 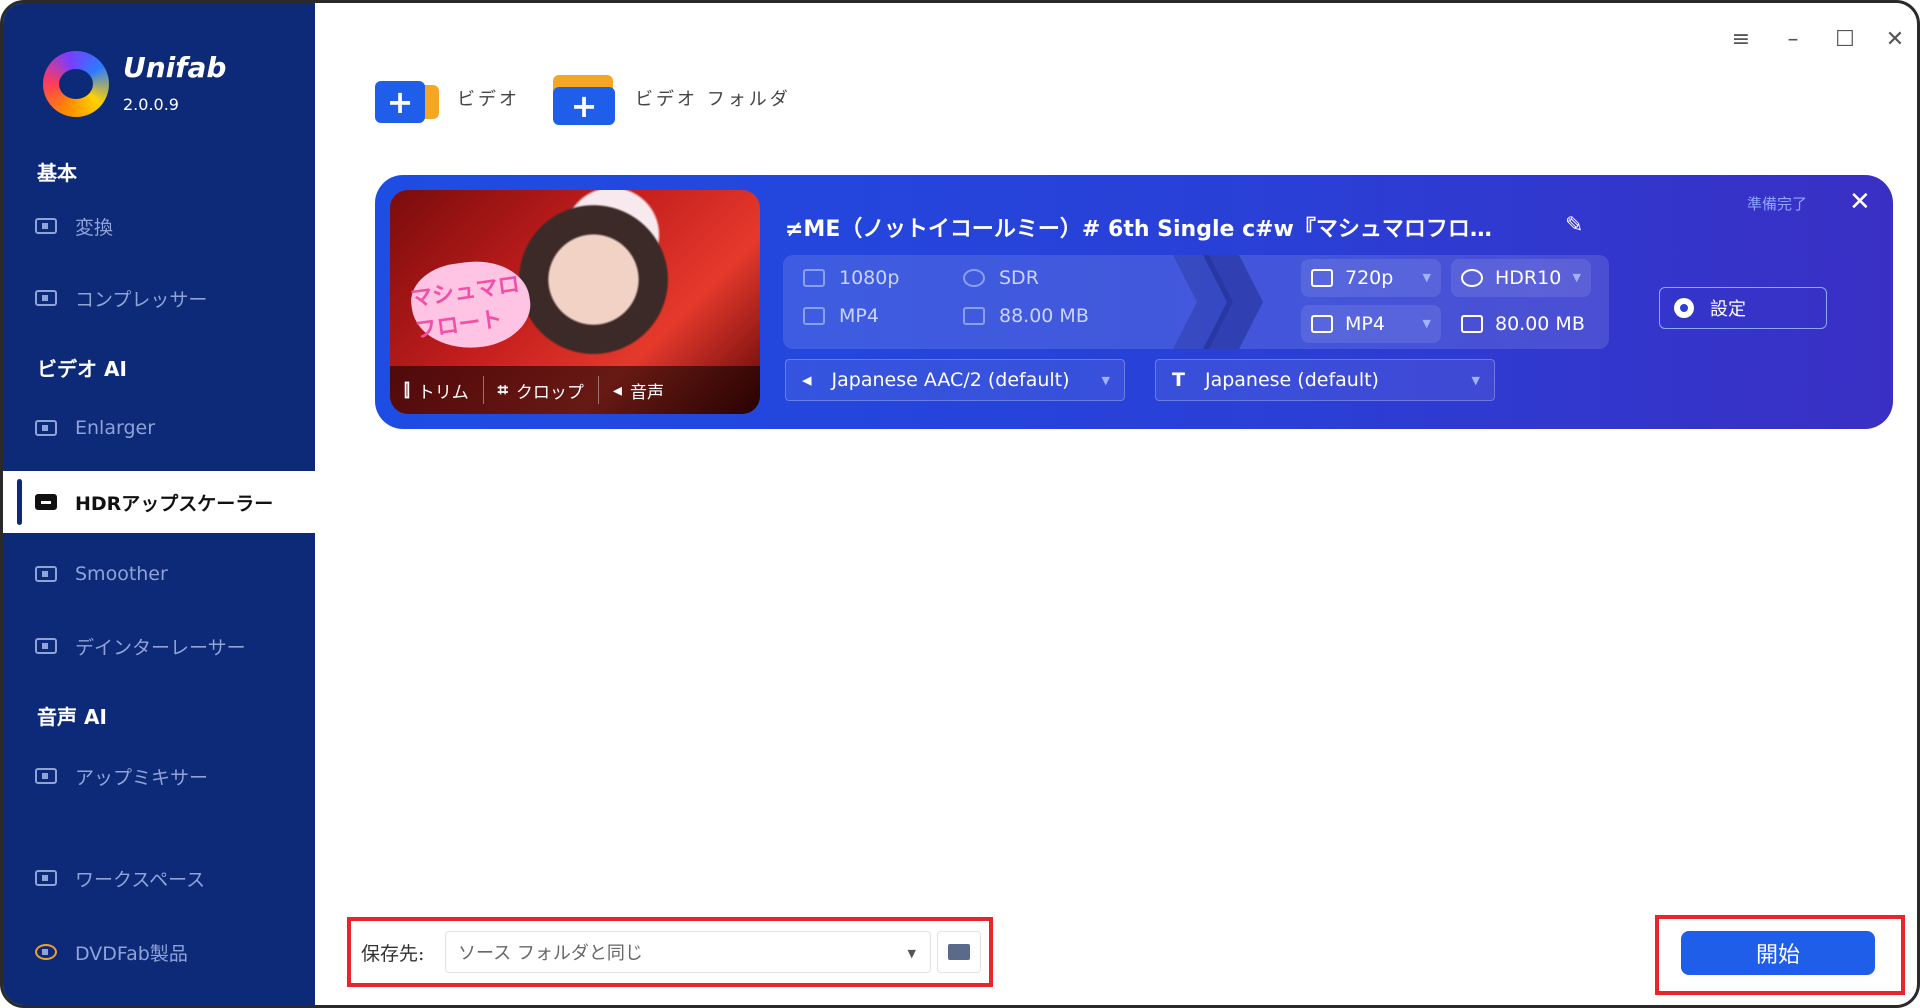 I want to click on source-resolution: 1080p, so click(x=851, y=278).